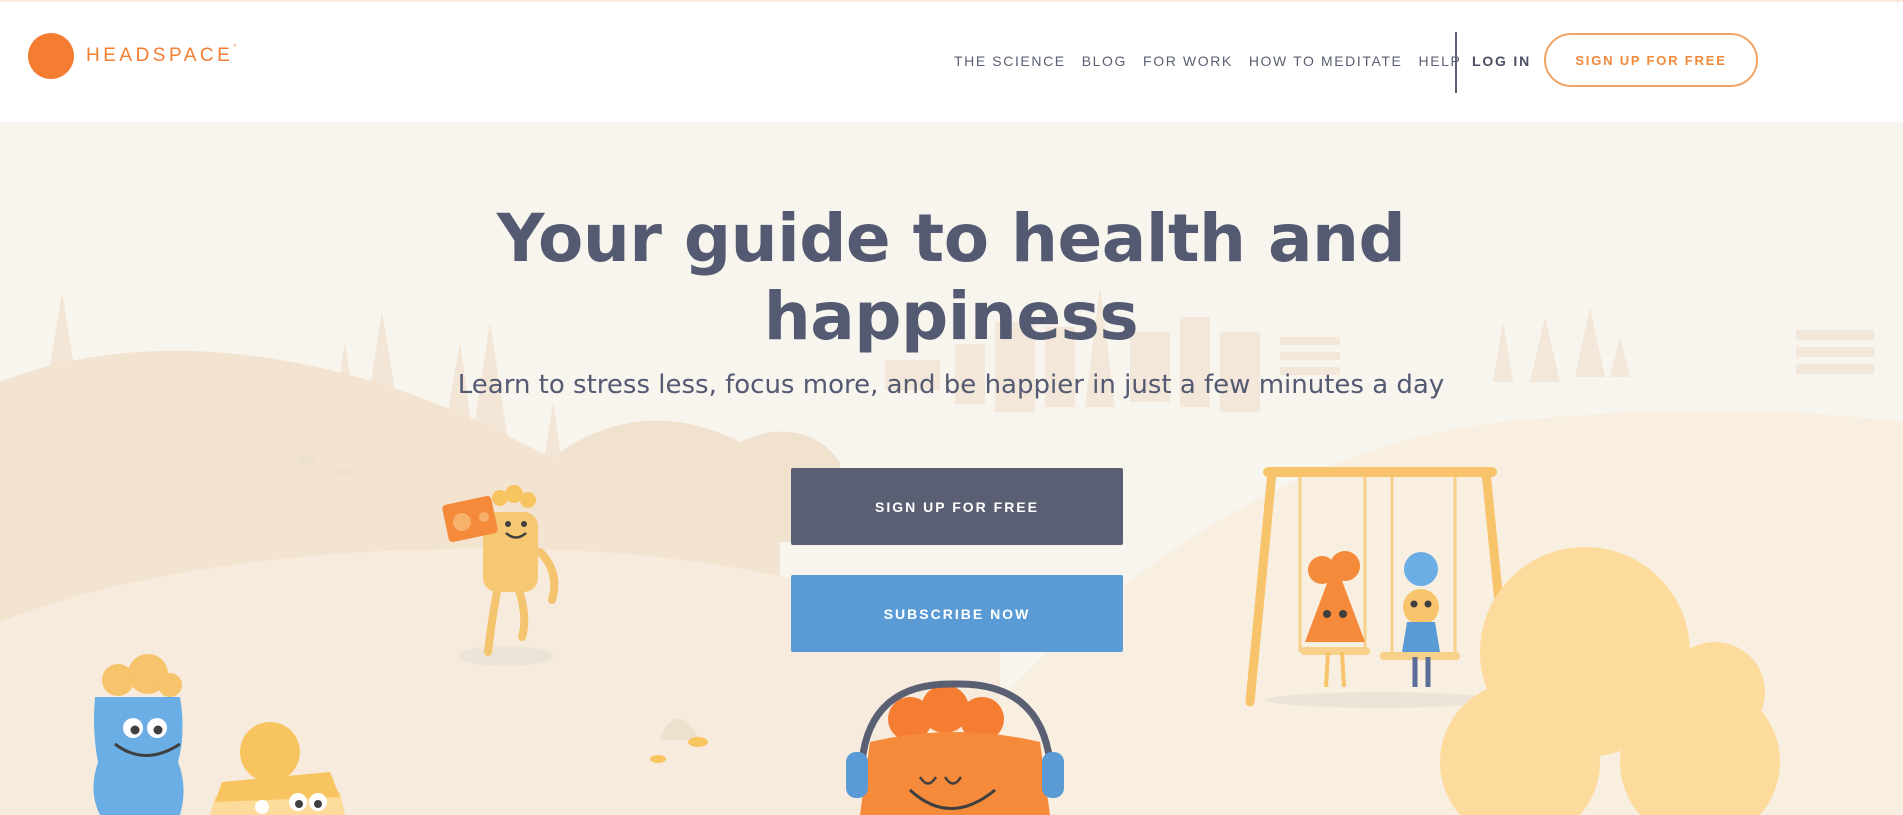 This screenshot has height=815, width=1903. I want to click on subscribe-button: SUBSCRIBE NOW, so click(957, 613).